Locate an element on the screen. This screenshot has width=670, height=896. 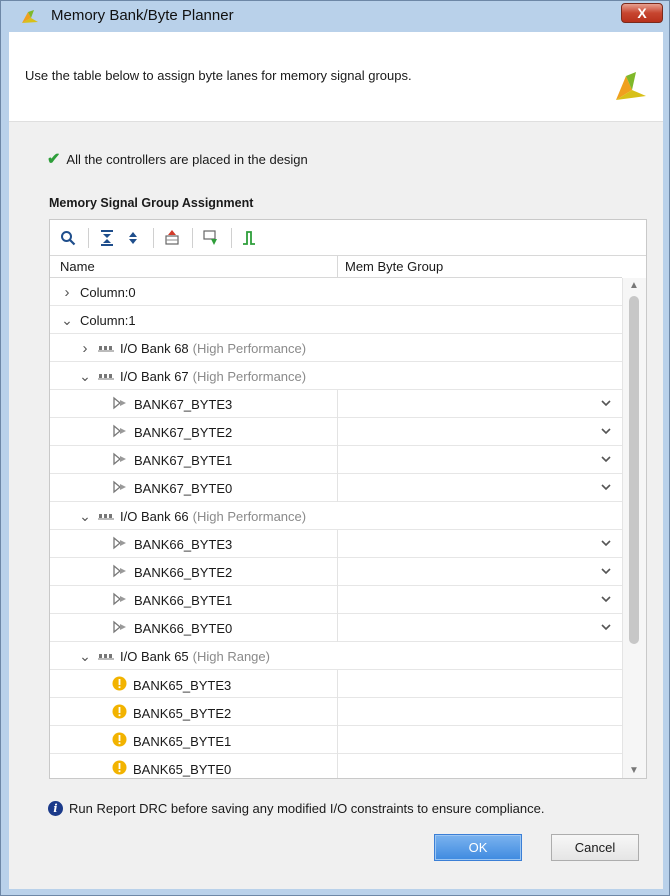
table-row: BANK66_BYTE3 is located at coordinates (336, 544).